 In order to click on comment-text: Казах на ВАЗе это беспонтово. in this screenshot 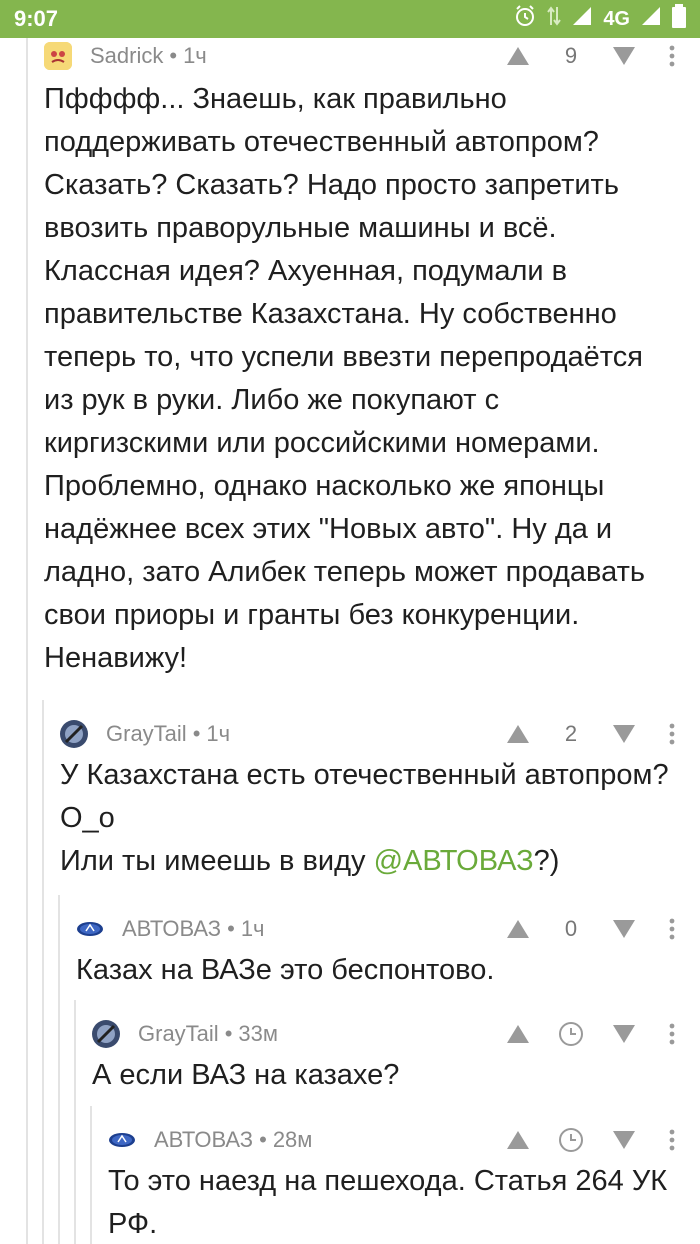, I will do `click(388, 970)`.